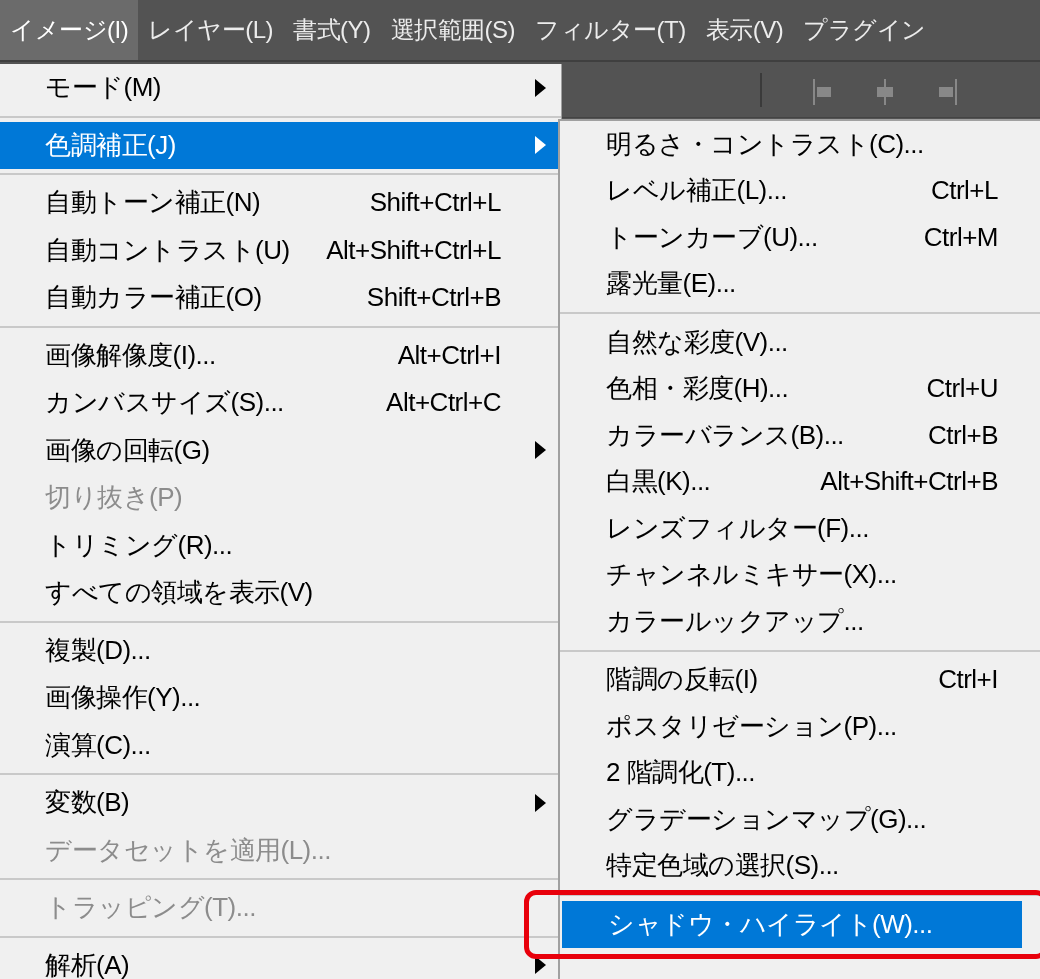 Image resolution: width=1040 pixels, height=979 pixels. I want to click on menu-item: モード(M), so click(280, 88).